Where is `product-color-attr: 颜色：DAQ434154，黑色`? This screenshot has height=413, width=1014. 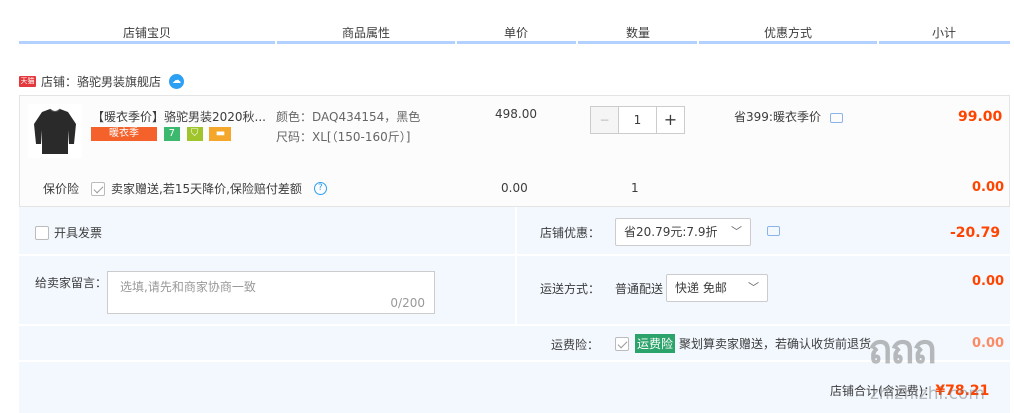
product-color-attr: 颜色：DAQ434154，黑色 is located at coordinates (348, 117).